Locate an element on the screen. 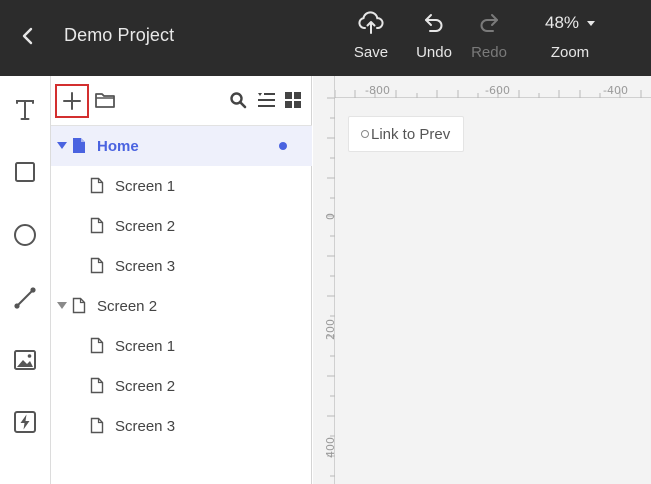 This screenshot has width=651, height=484. undo-icon is located at coordinates (434, 23).